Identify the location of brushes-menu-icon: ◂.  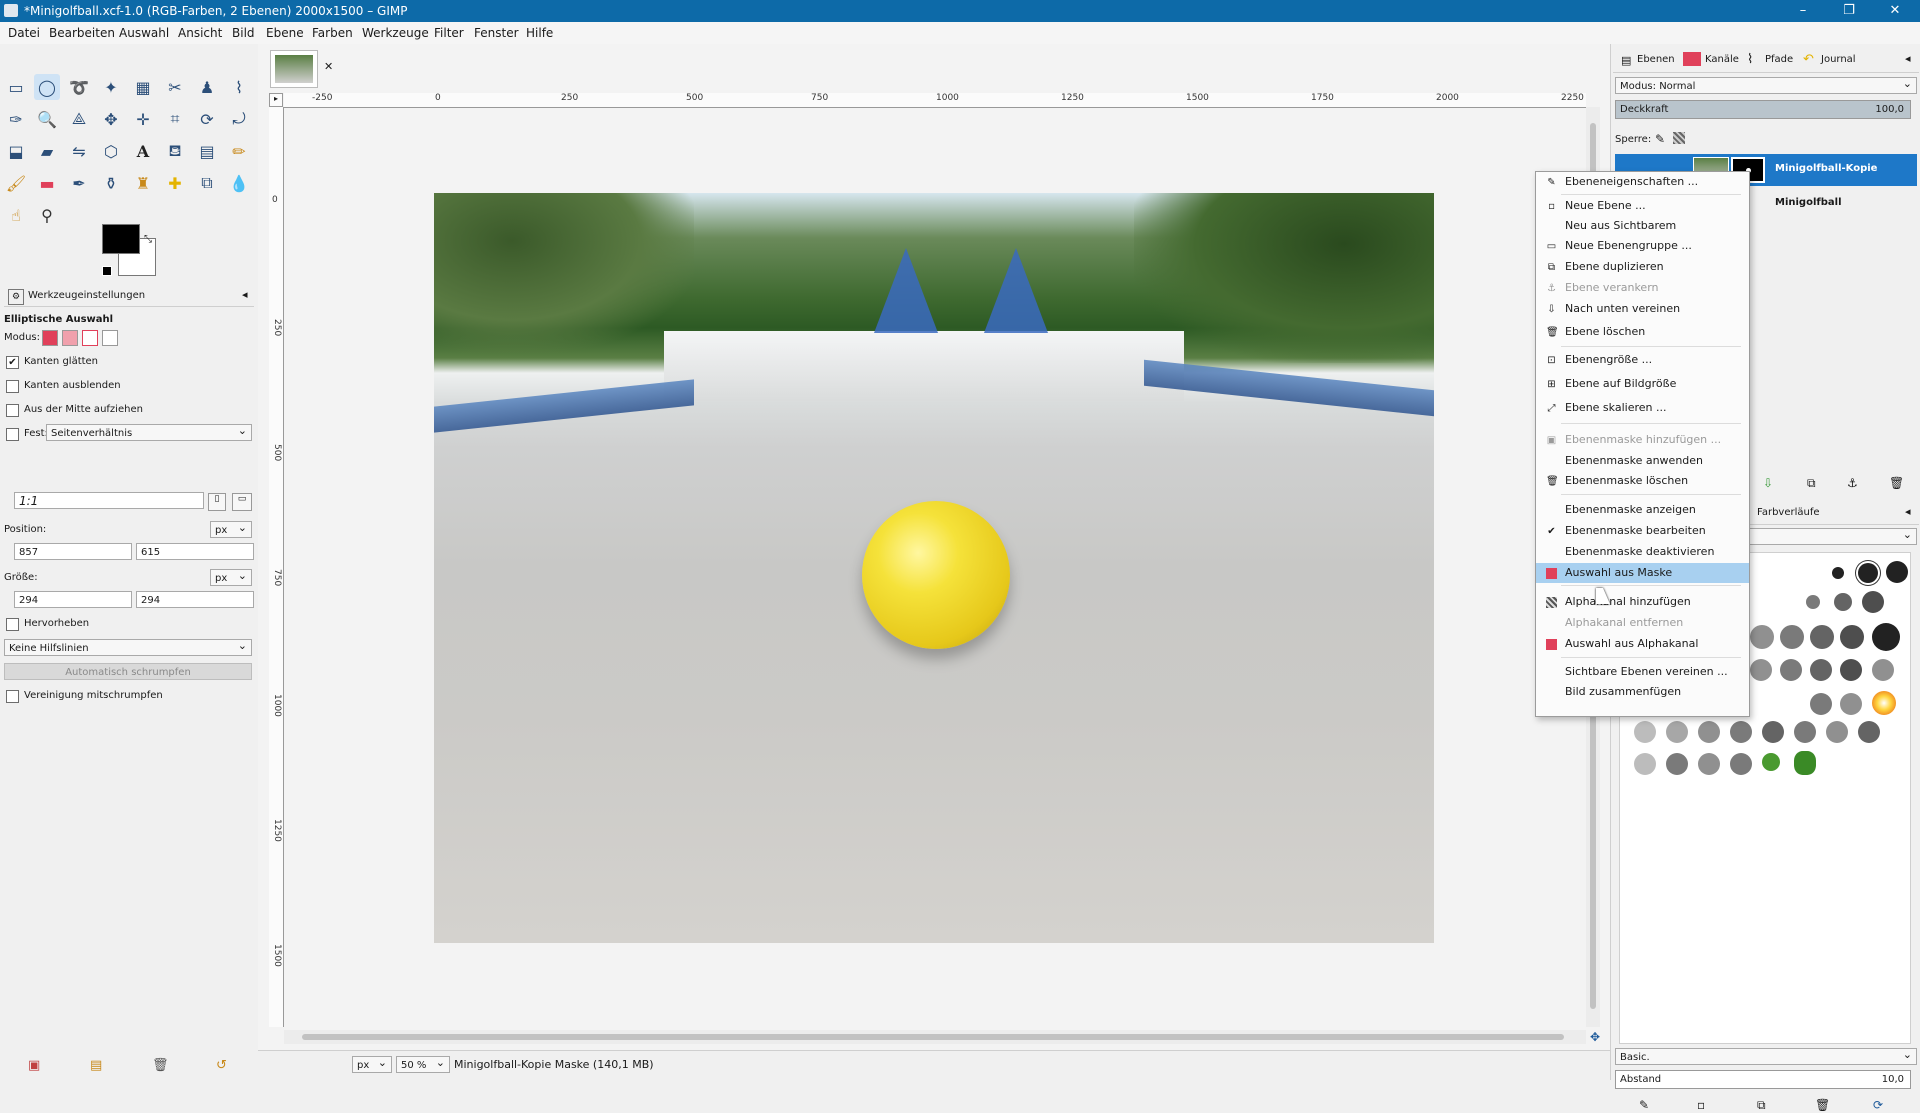
(1908, 511).